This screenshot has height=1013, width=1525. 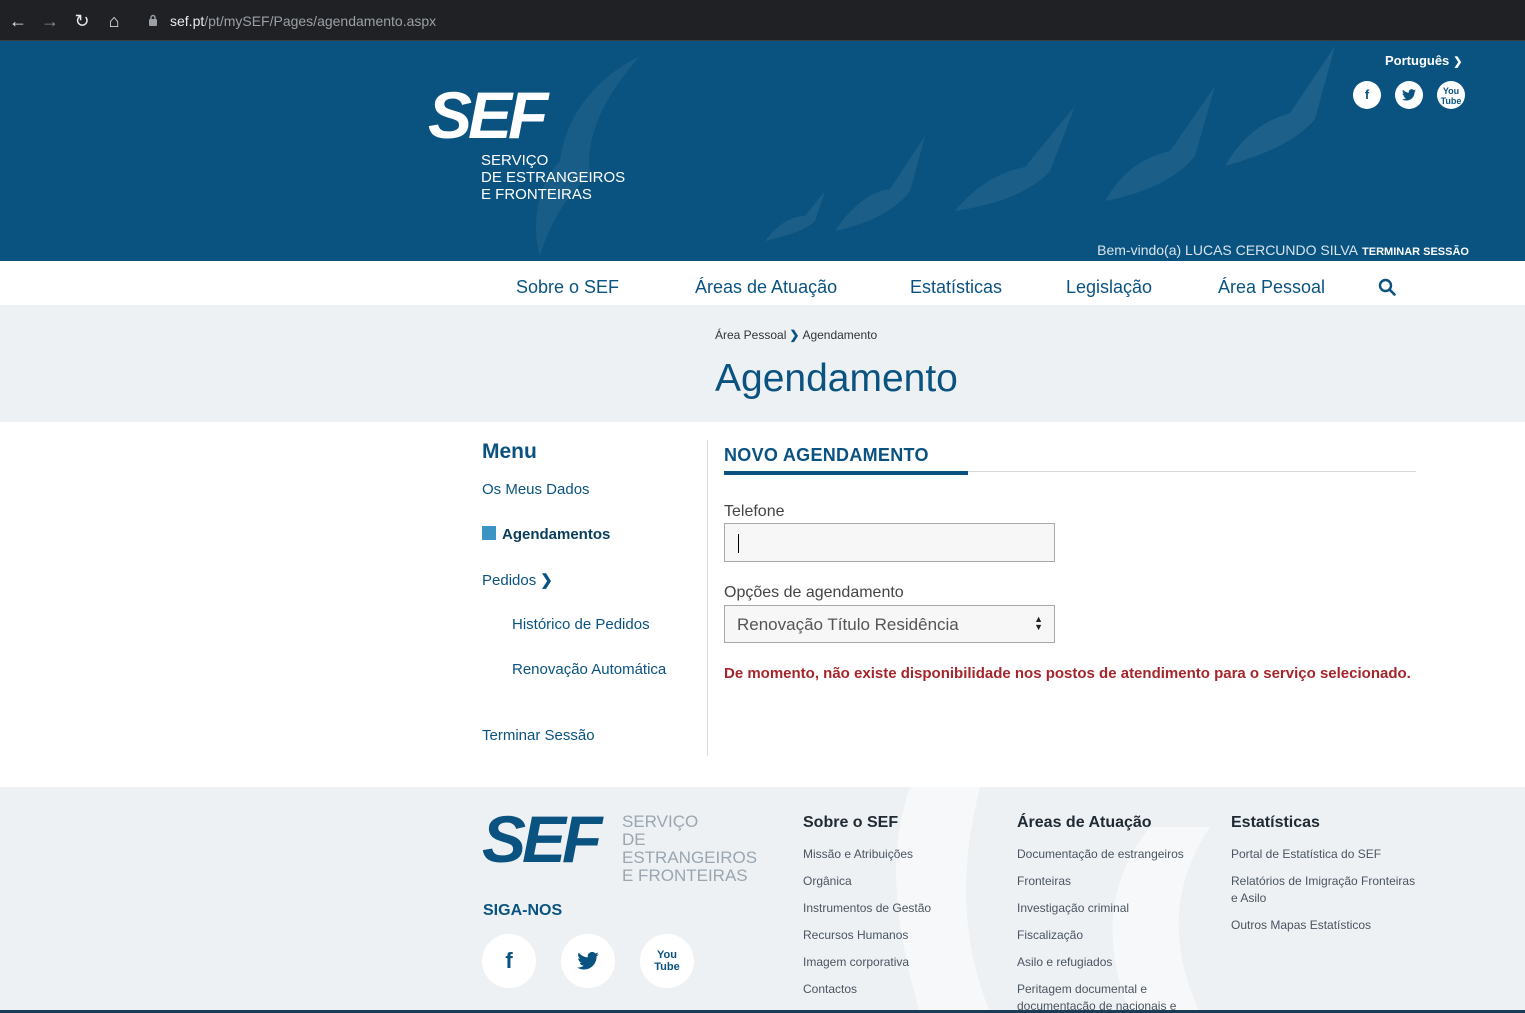 I want to click on menu-title: Menu, so click(x=509, y=451).